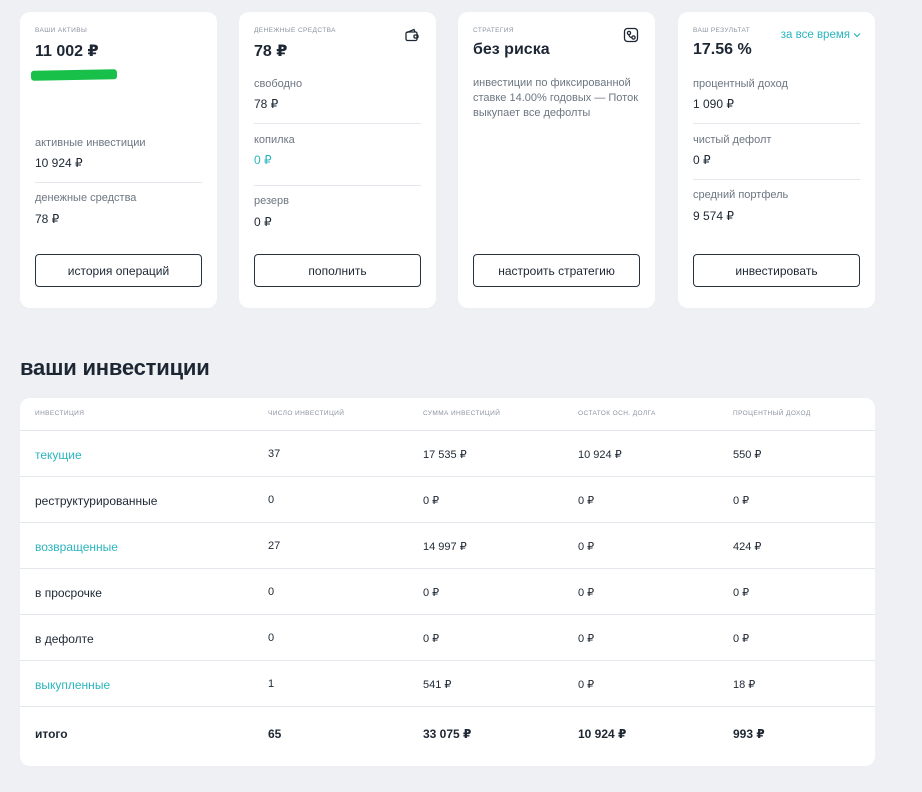 The height and width of the screenshot is (792, 922). What do you see at coordinates (263, 222) in the screenshot?
I see `reserve-value: 0 ₽` at bounding box center [263, 222].